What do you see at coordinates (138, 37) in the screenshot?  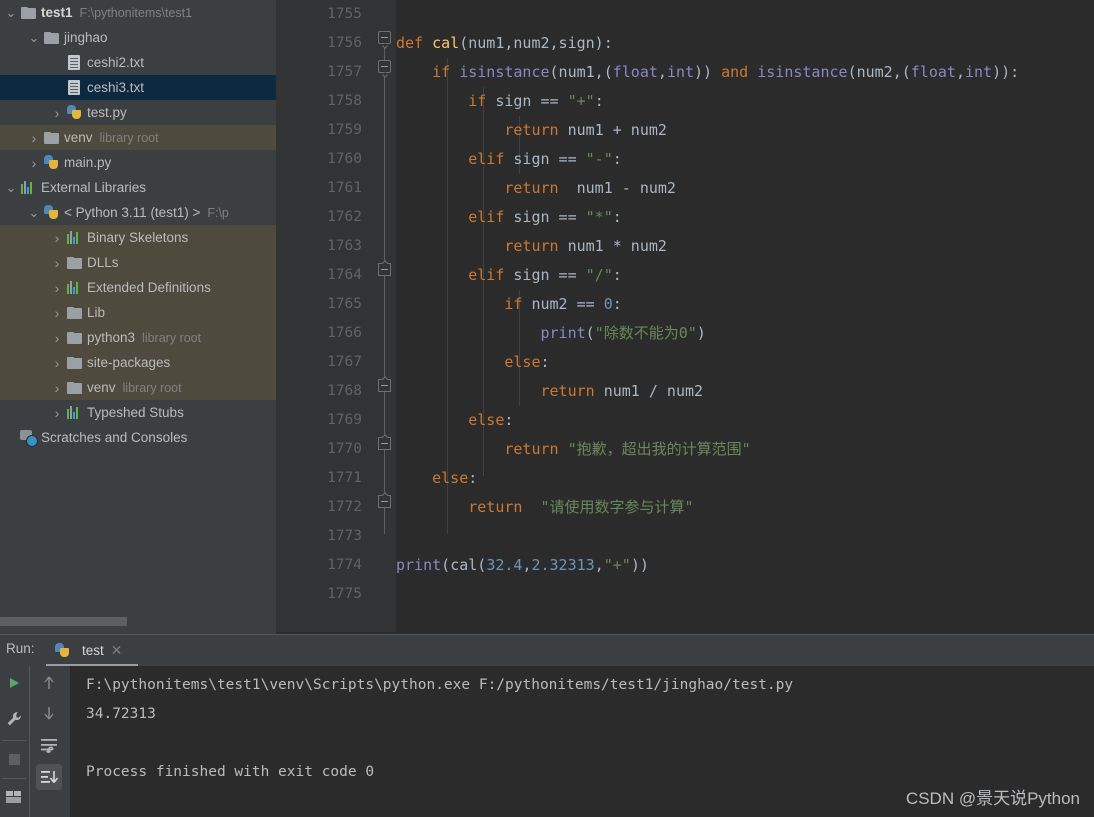 I see `tree-item-jinghao: ⌄ jinghao` at bounding box center [138, 37].